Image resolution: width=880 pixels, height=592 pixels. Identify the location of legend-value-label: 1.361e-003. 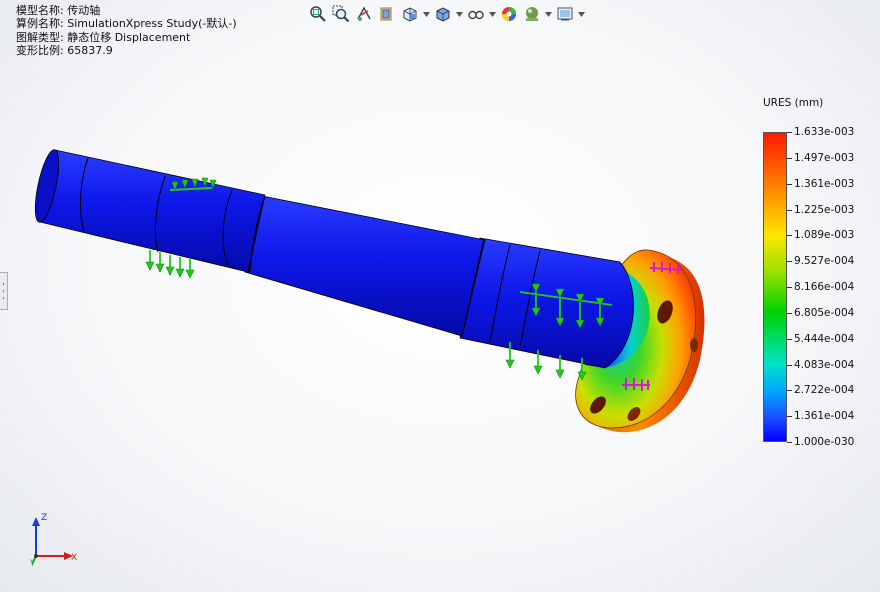
(824, 183).